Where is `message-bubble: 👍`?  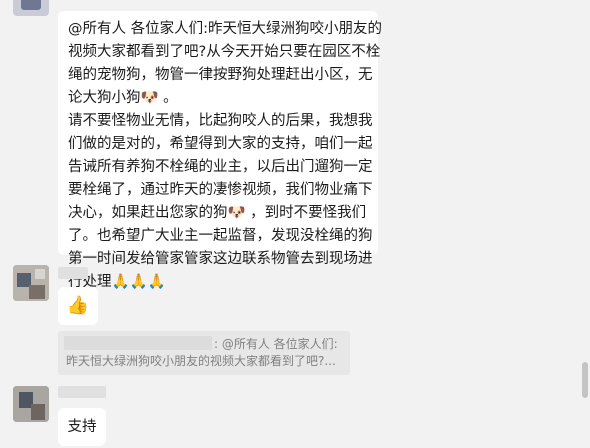
message-bubble: 👍 is located at coordinates (78, 306).